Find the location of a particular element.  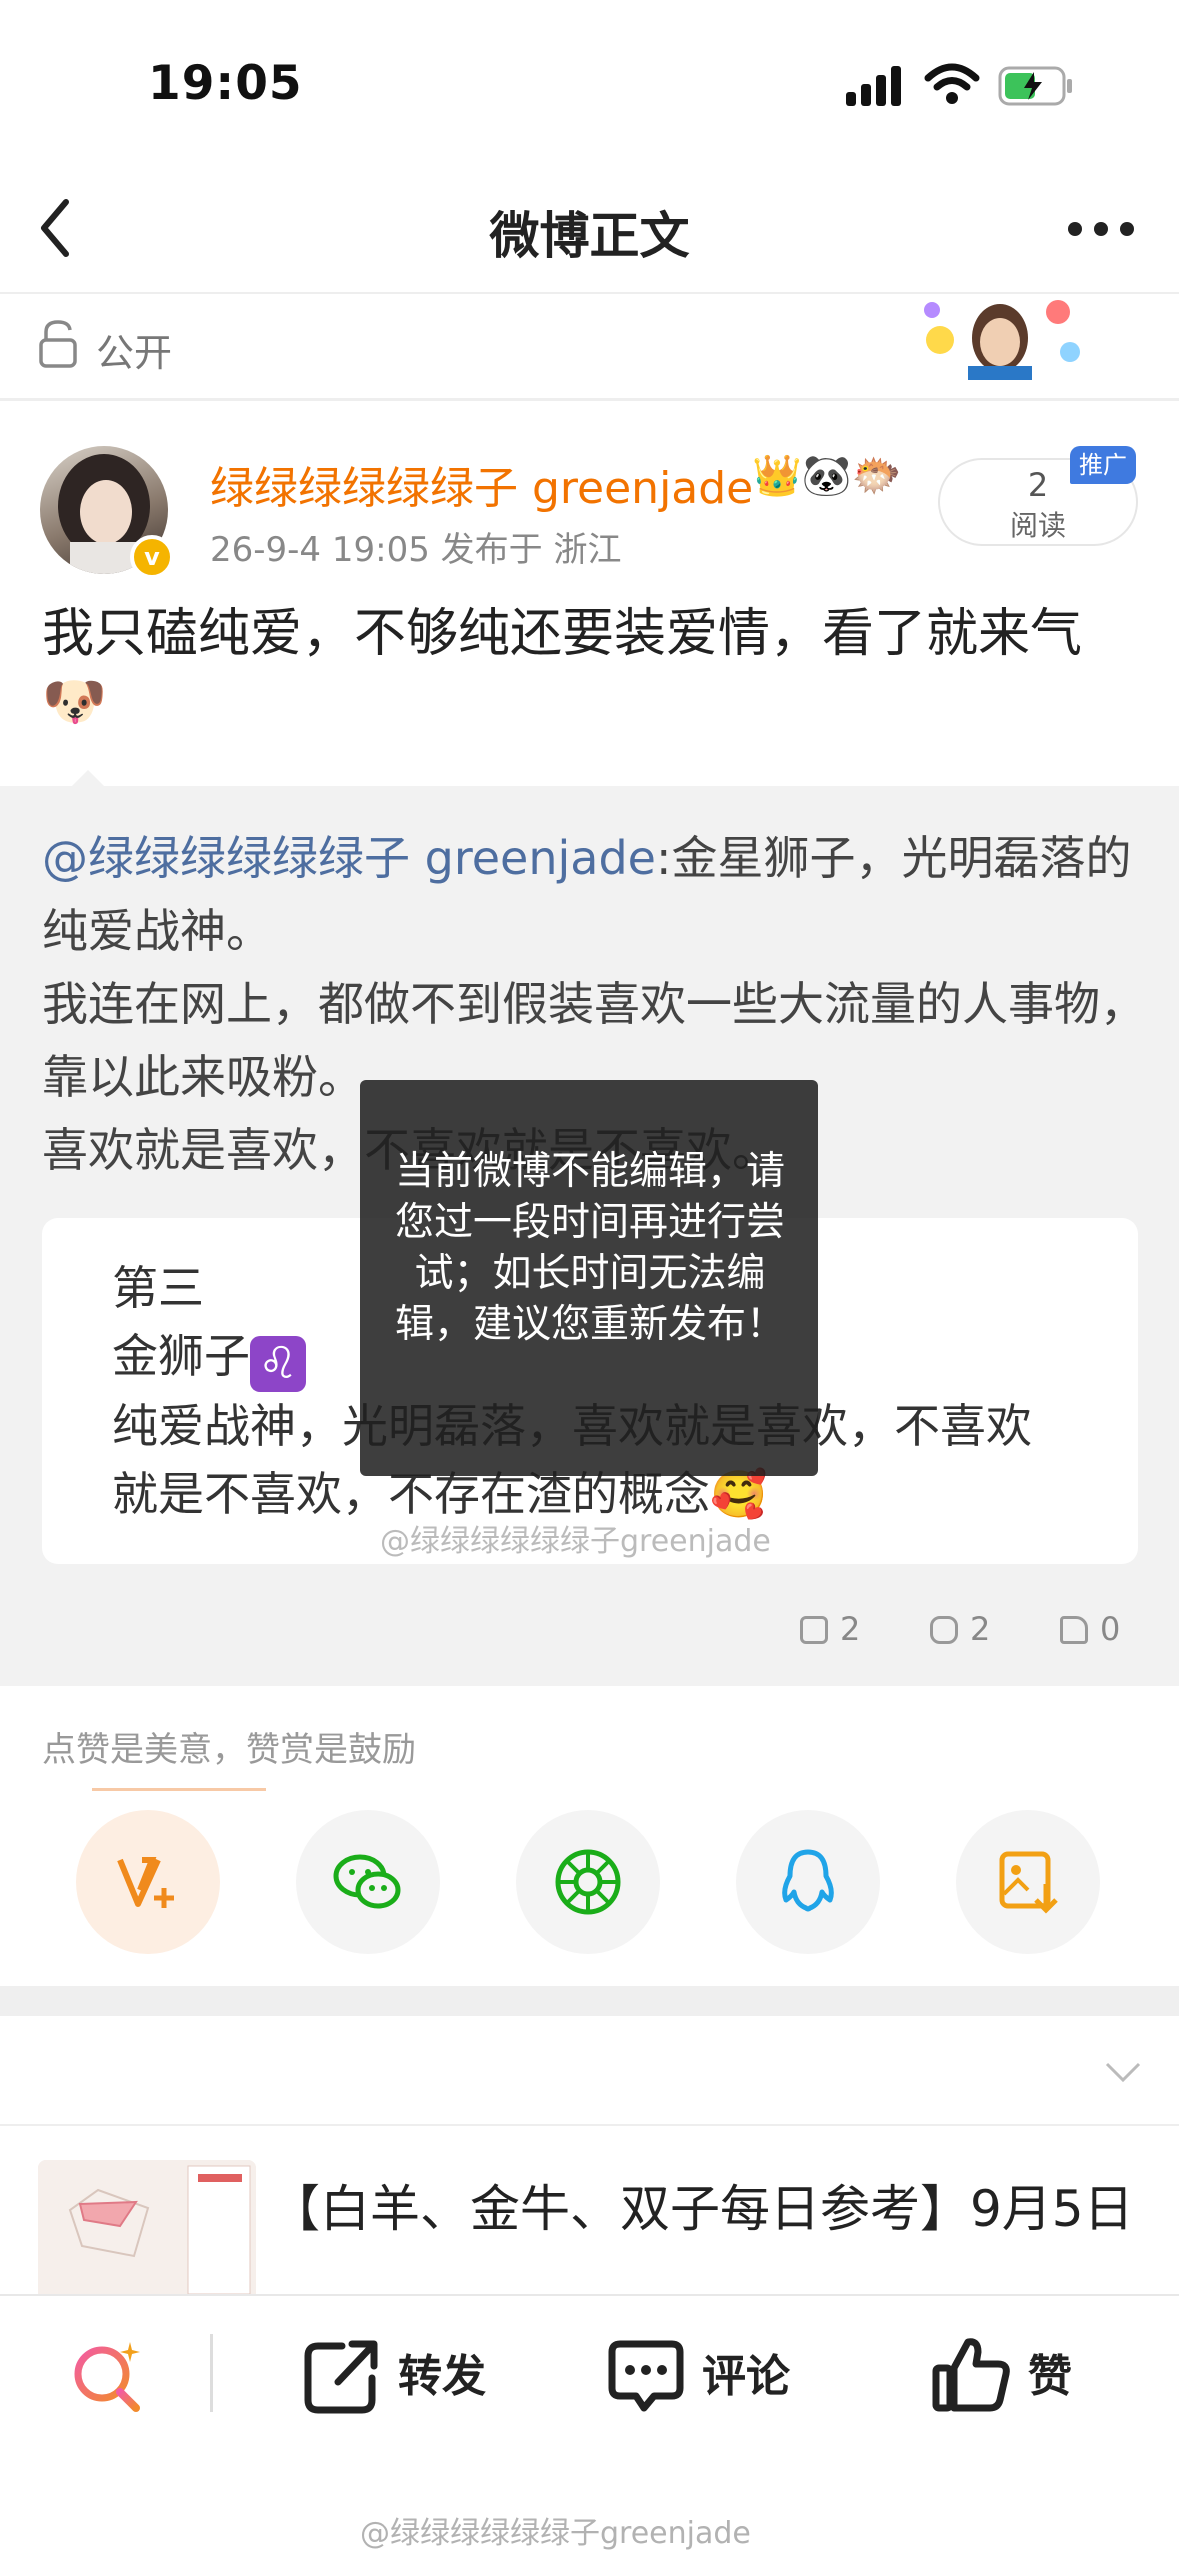

battery-icon is located at coordinates (1035, 86).